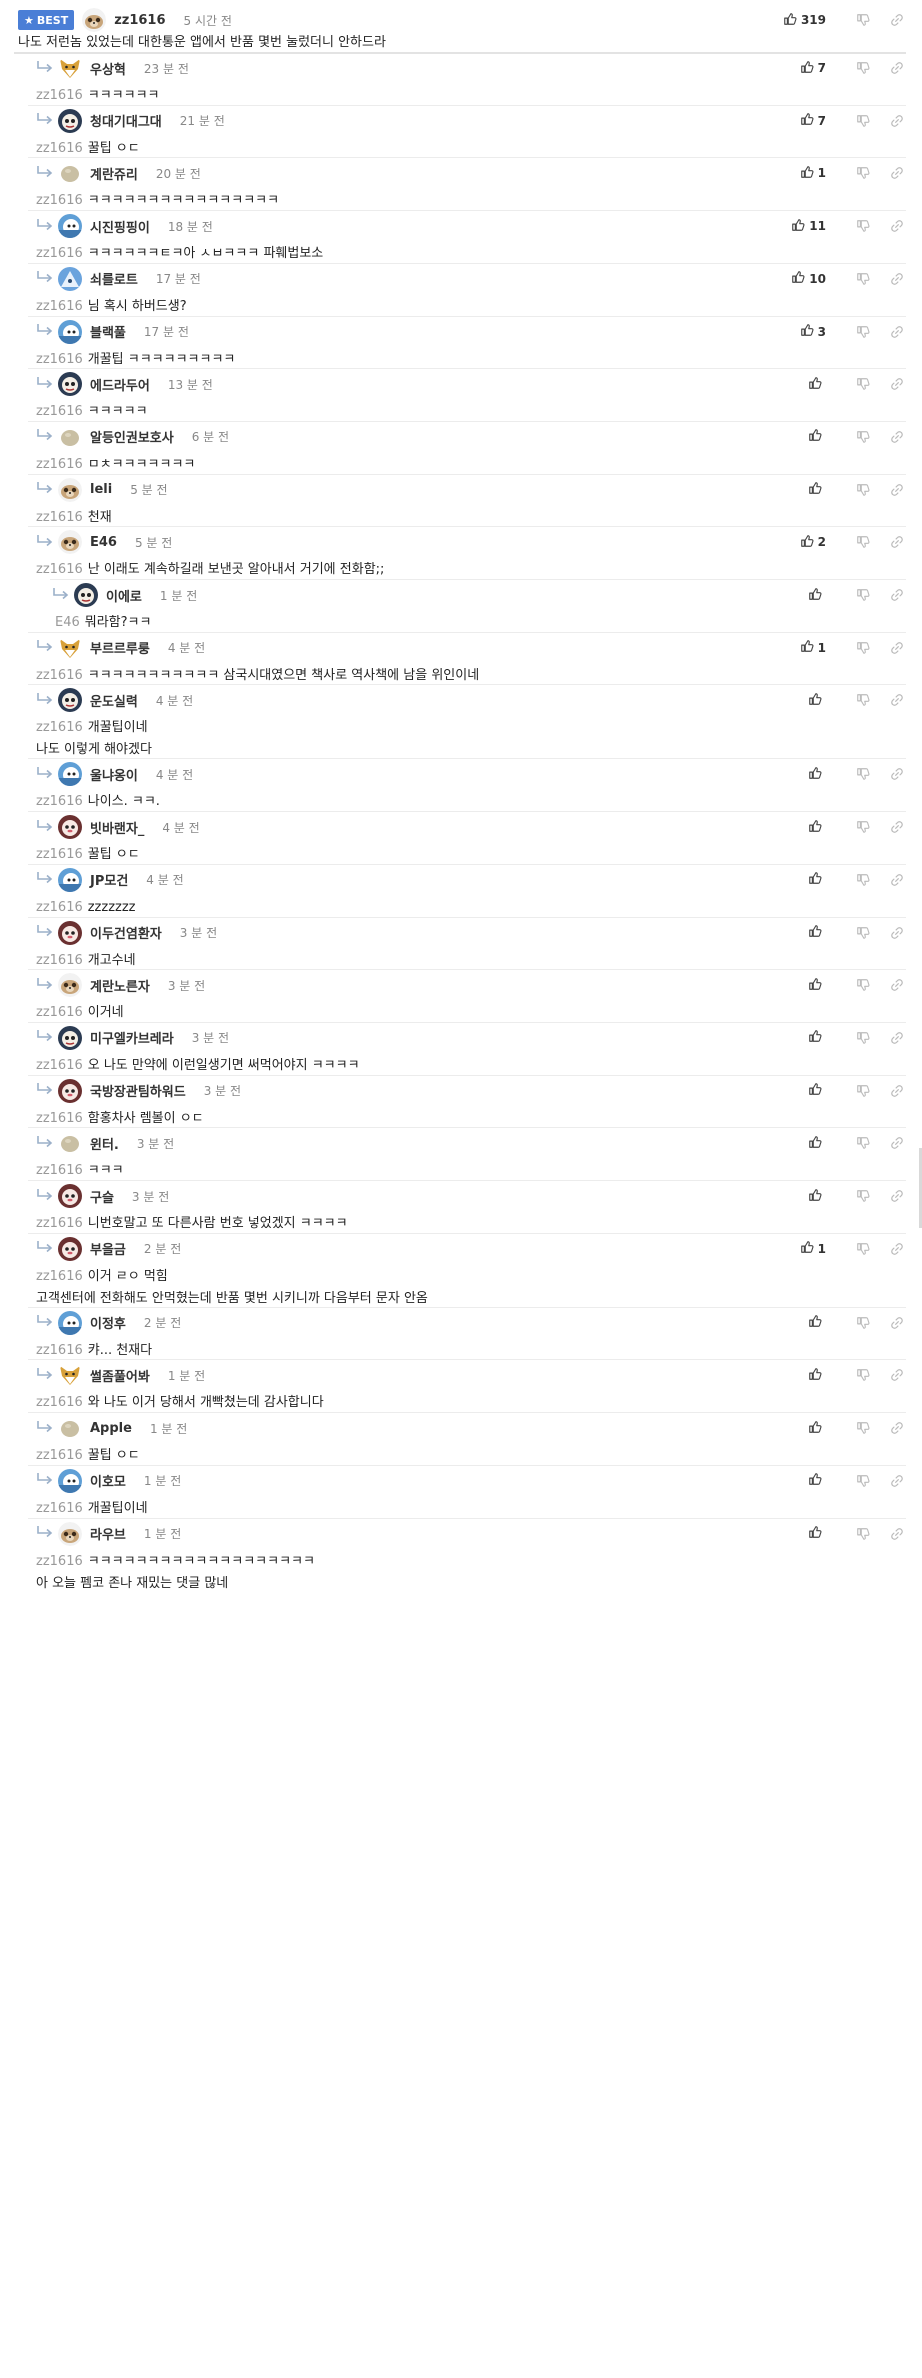 The height and width of the screenshot is (2378, 922). Describe the element at coordinates (804, 542) in the screenshot. I see `like-button: 2` at that location.